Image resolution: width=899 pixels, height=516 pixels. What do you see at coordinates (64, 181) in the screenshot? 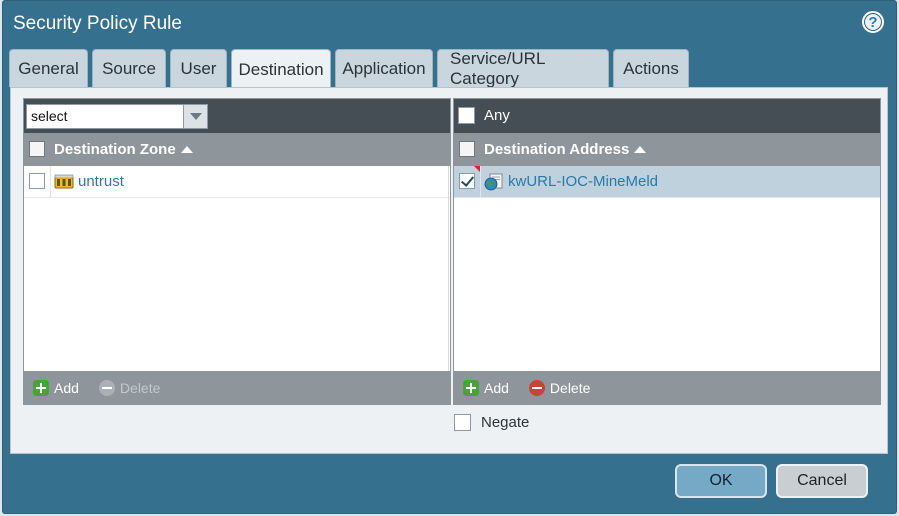
I see `zone-icon` at bounding box center [64, 181].